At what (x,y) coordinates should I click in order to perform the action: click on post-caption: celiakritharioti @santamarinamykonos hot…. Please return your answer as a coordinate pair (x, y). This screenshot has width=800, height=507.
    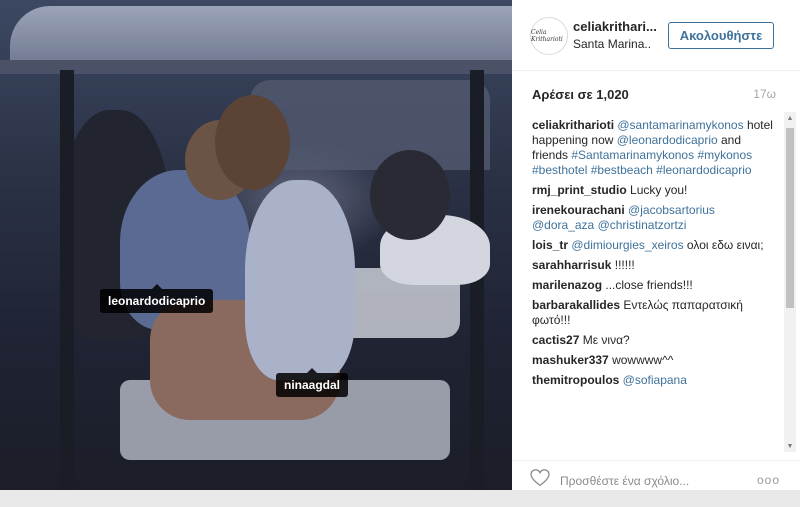
    Looking at the image, I should click on (654, 148).